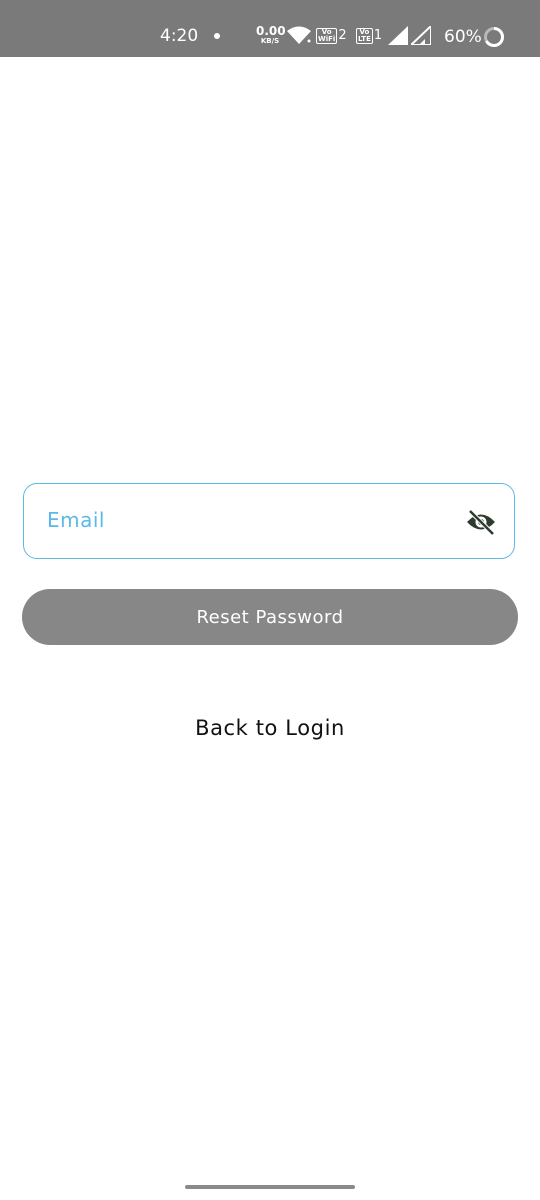  What do you see at coordinates (270, 41) in the screenshot?
I see `network-speed-unit: KB/S` at bounding box center [270, 41].